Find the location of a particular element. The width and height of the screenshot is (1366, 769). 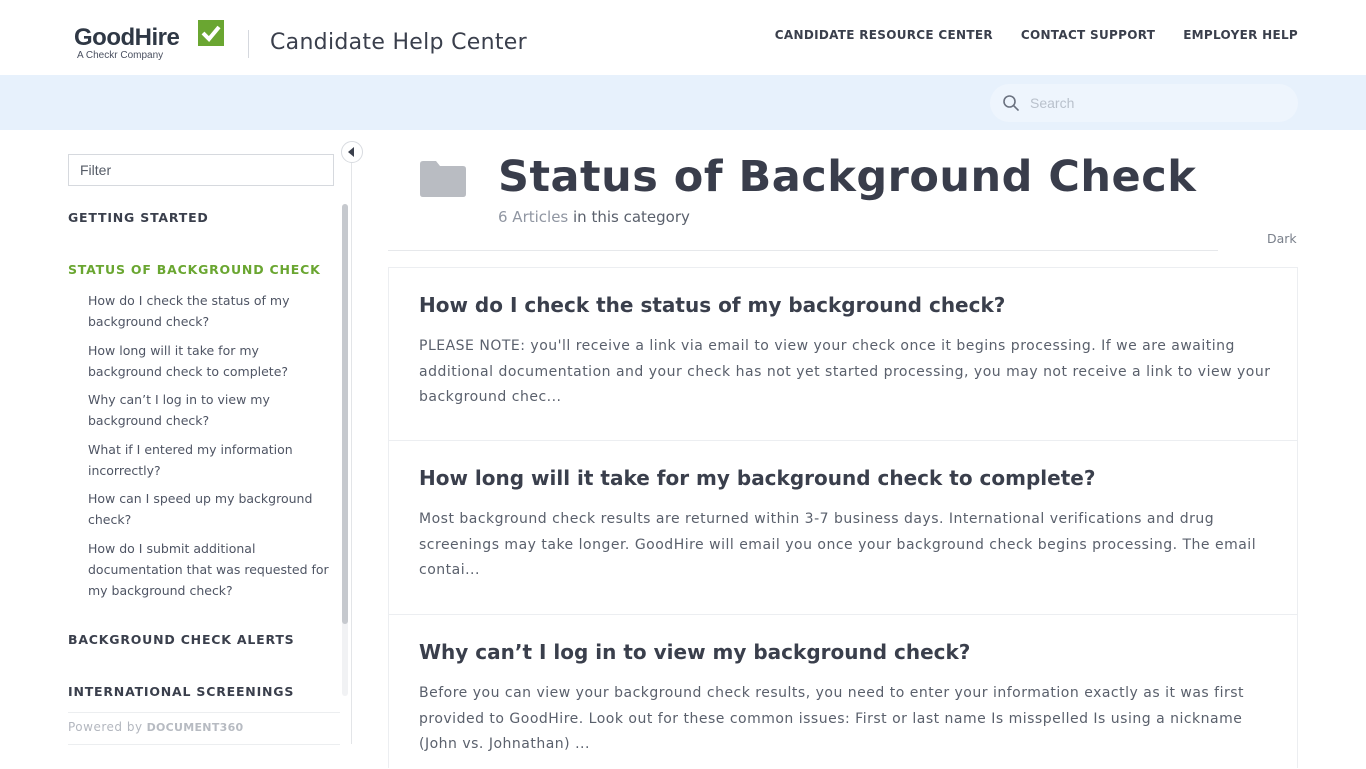

checkmark-logo-icon is located at coordinates (211, 33).